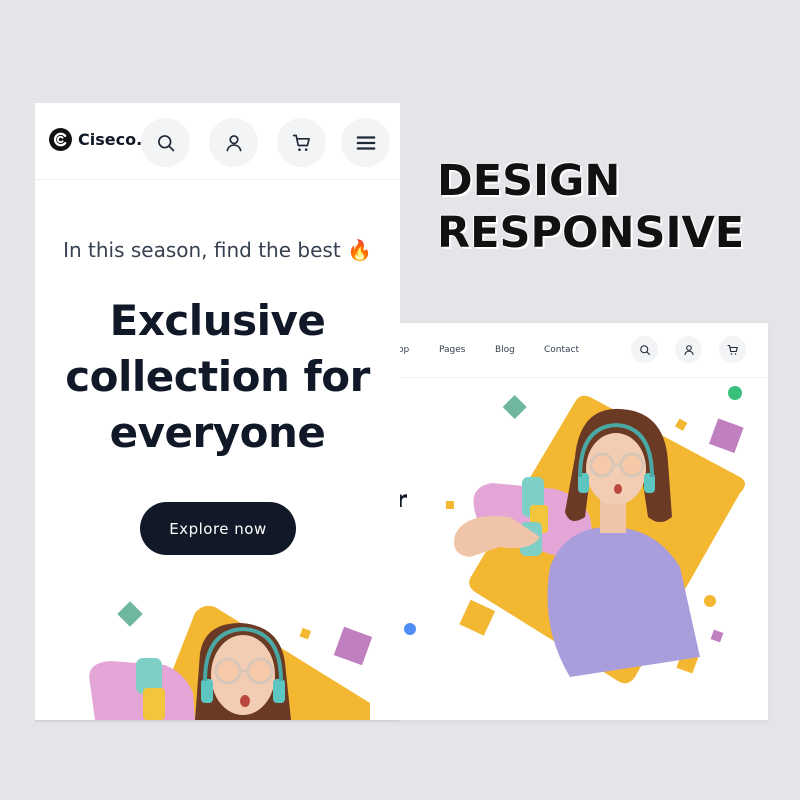 Image resolution: width=800 pixels, height=800 pixels. I want to click on nav-link-pages: Pages, so click(452, 350).